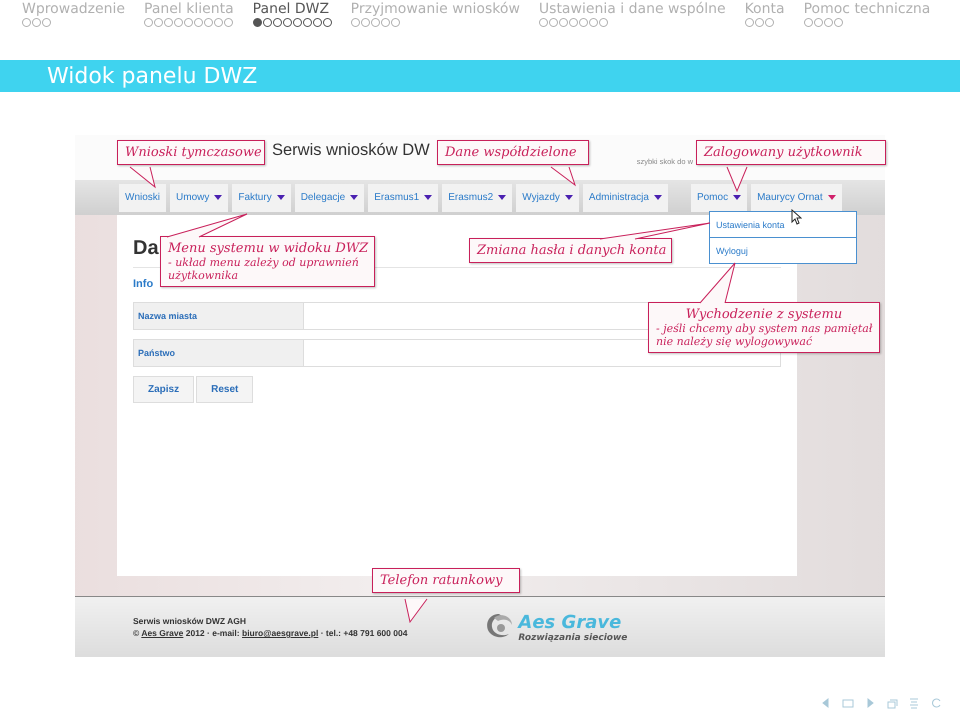 This screenshot has height=715, width=960. Describe the element at coordinates (513, 152) in the screenshot. I see `annotation-callout: Dane współdzielone` at that location.